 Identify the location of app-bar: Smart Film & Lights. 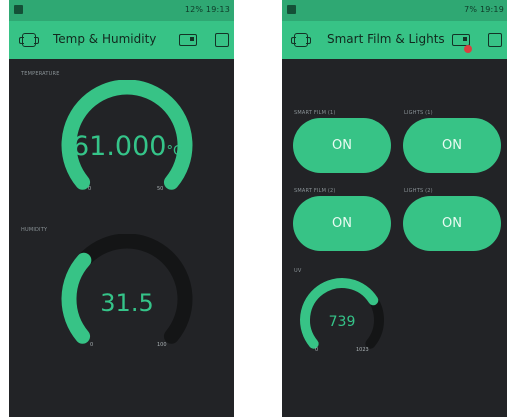
(394, 40).